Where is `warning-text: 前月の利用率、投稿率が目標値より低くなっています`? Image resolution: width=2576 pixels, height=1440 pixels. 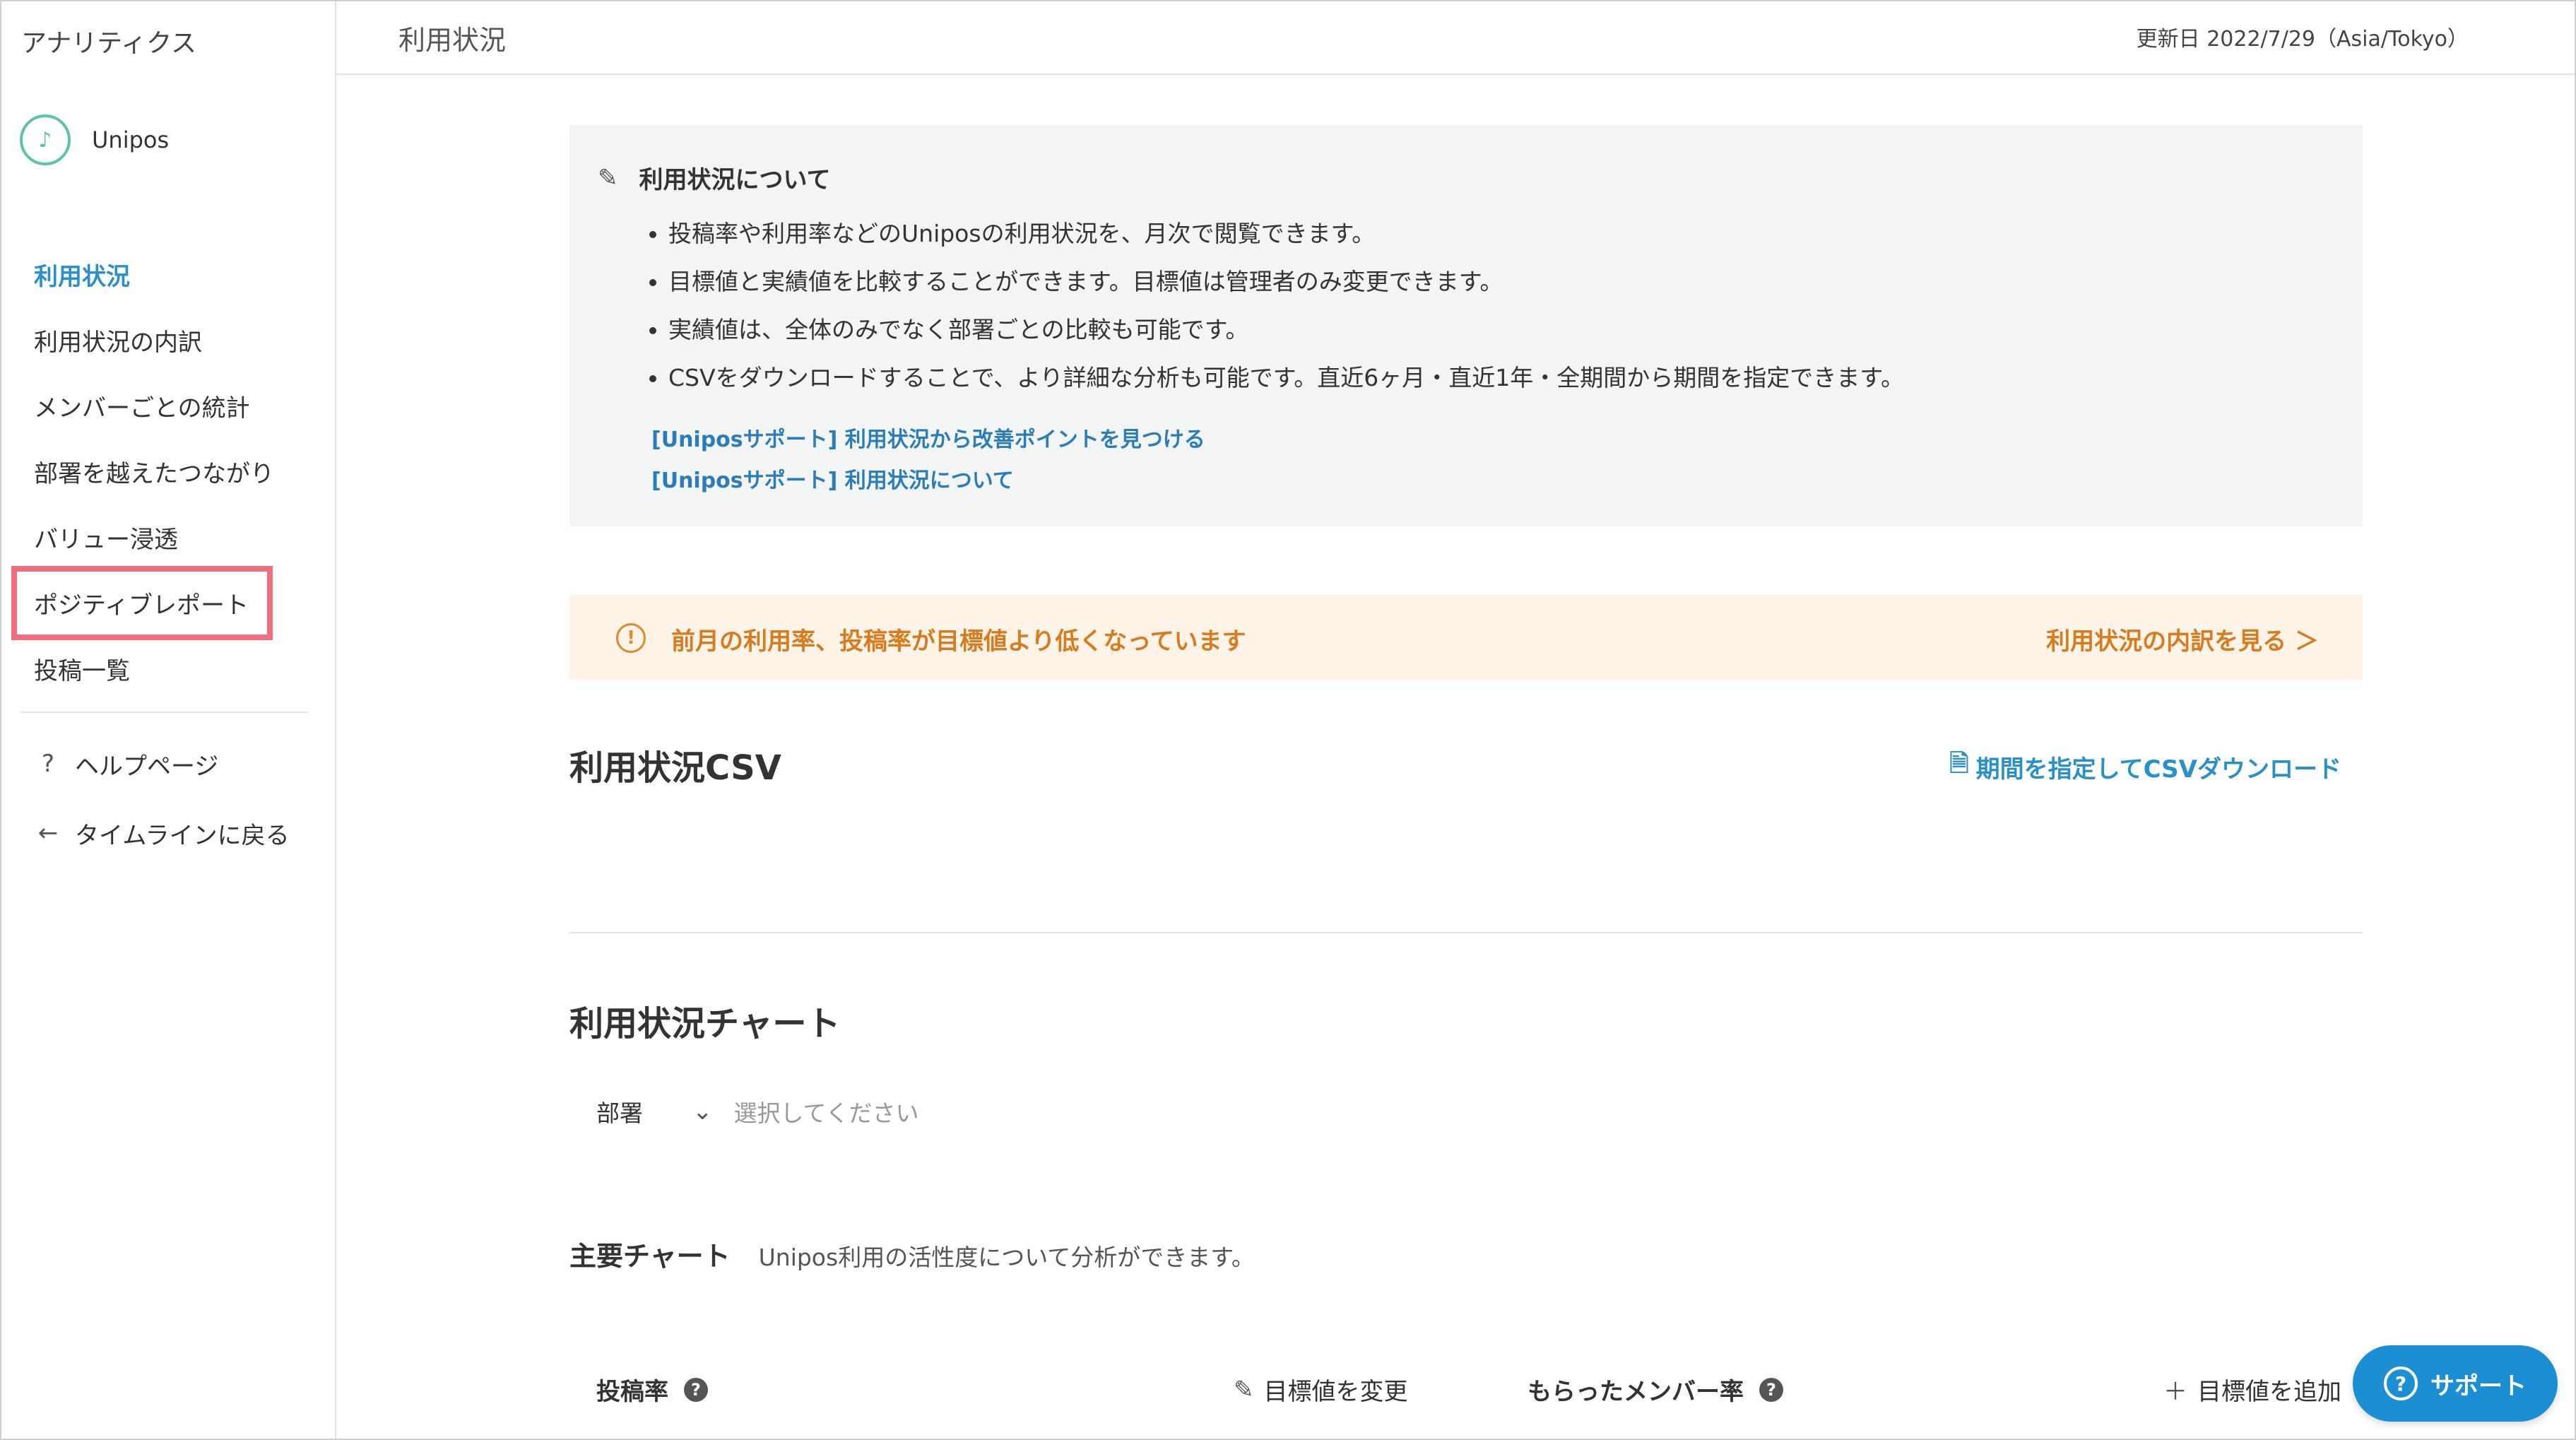
warning-text: 前月の利用率、投稿率が目標値より低くなっています is located at coordinates (958, 641).